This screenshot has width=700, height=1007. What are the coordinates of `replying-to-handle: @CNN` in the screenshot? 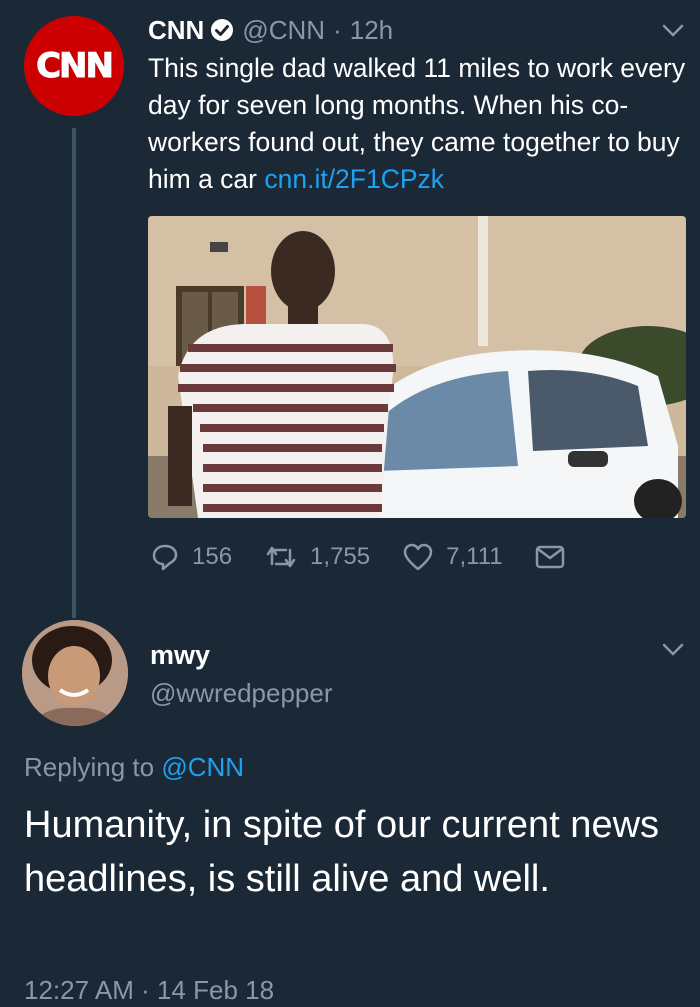 It's located at (202, 767).